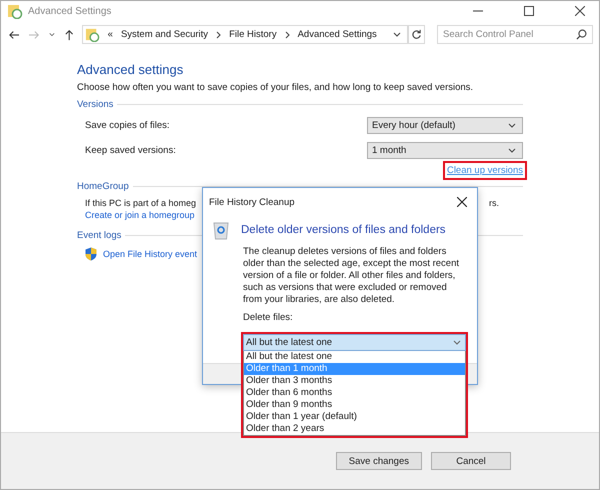 This screenshot has height=490, width=600. I want to click on refresh-icon, so click(416, 34).